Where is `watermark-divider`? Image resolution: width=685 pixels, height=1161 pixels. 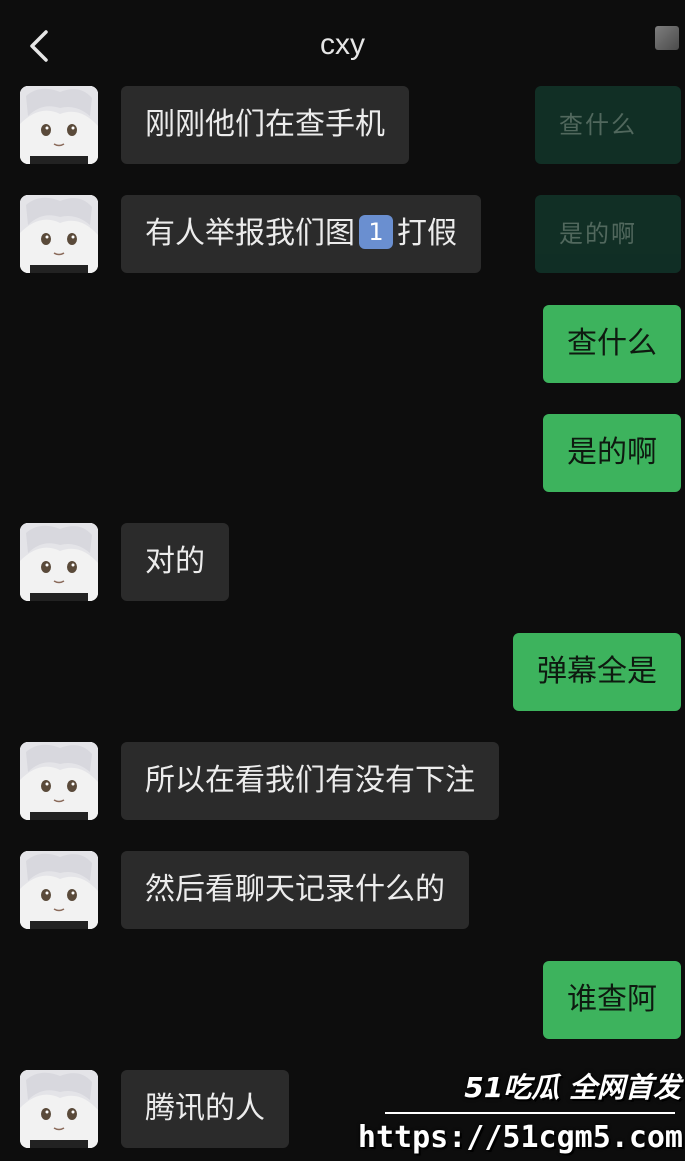
watermark-divider is located at coordinates (530, 1113).